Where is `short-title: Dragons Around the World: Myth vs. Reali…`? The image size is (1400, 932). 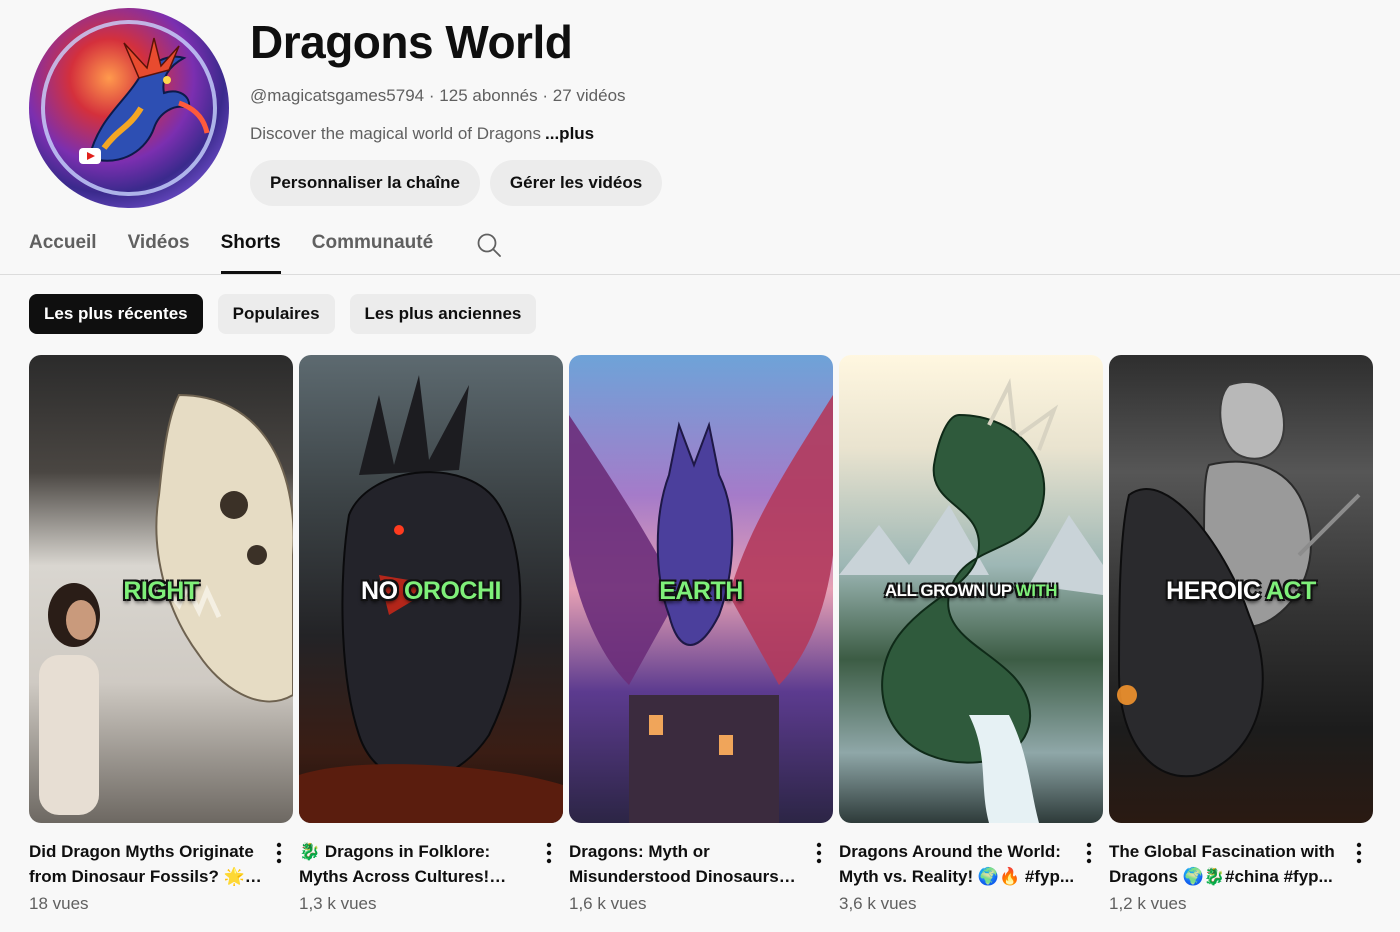 short-title: Dragons Around the World: Myth vs. Reali… is located at coordinates (957, 864).